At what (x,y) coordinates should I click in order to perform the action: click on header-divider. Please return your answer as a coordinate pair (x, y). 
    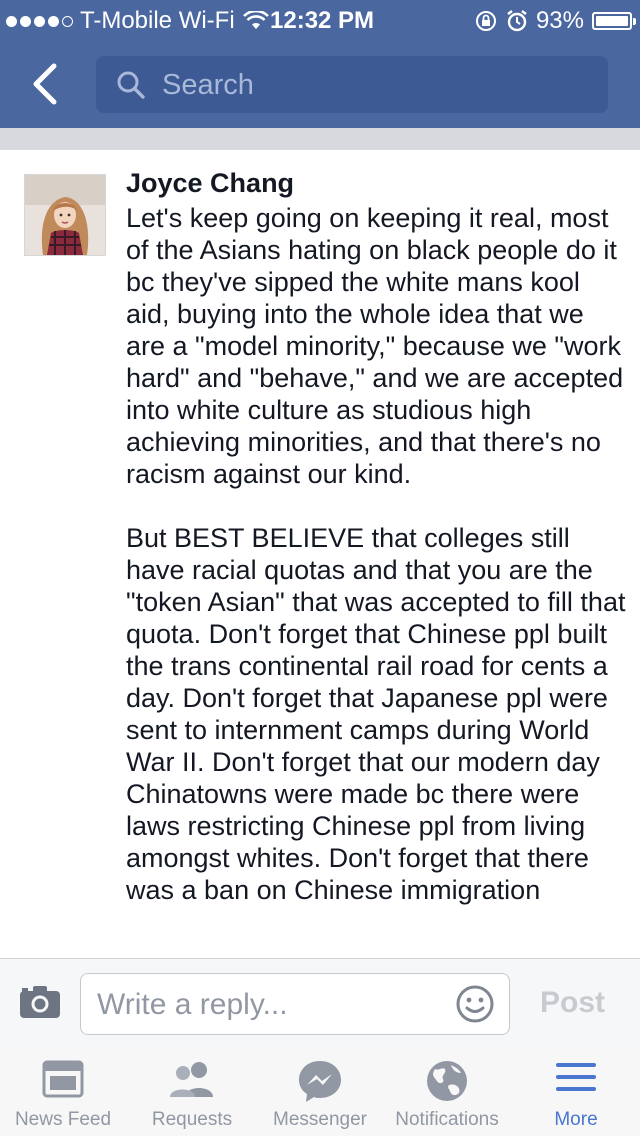
    Looking at the image, I should click on (320, 139).